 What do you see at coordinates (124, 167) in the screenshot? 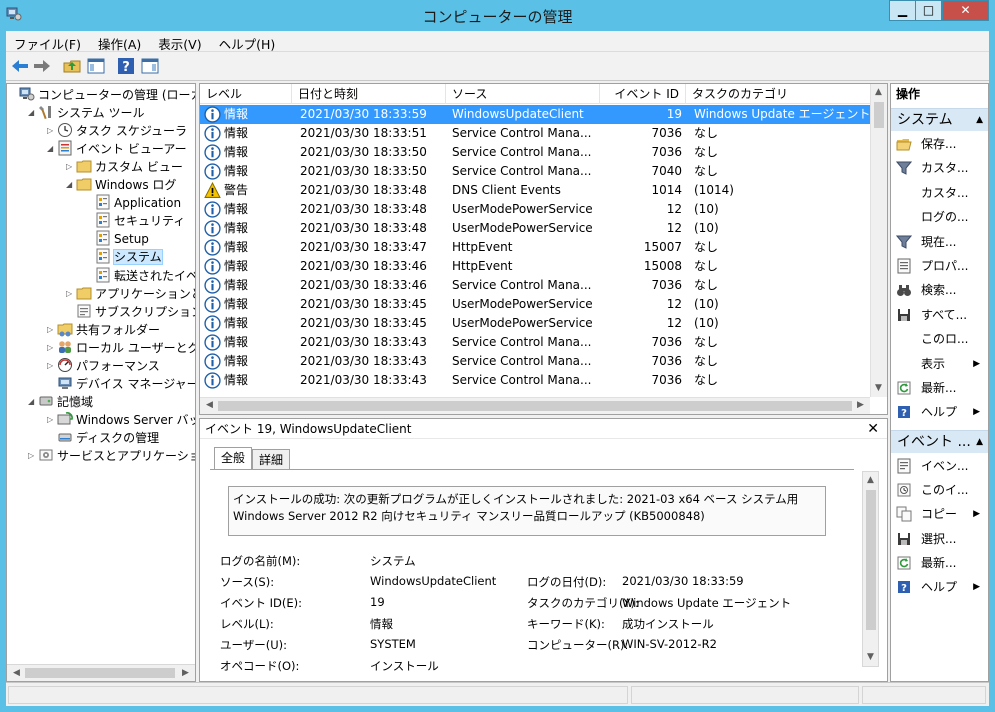
I see `tree-item: ▷ カスタム ビュー` at bounding box center [124, 167].